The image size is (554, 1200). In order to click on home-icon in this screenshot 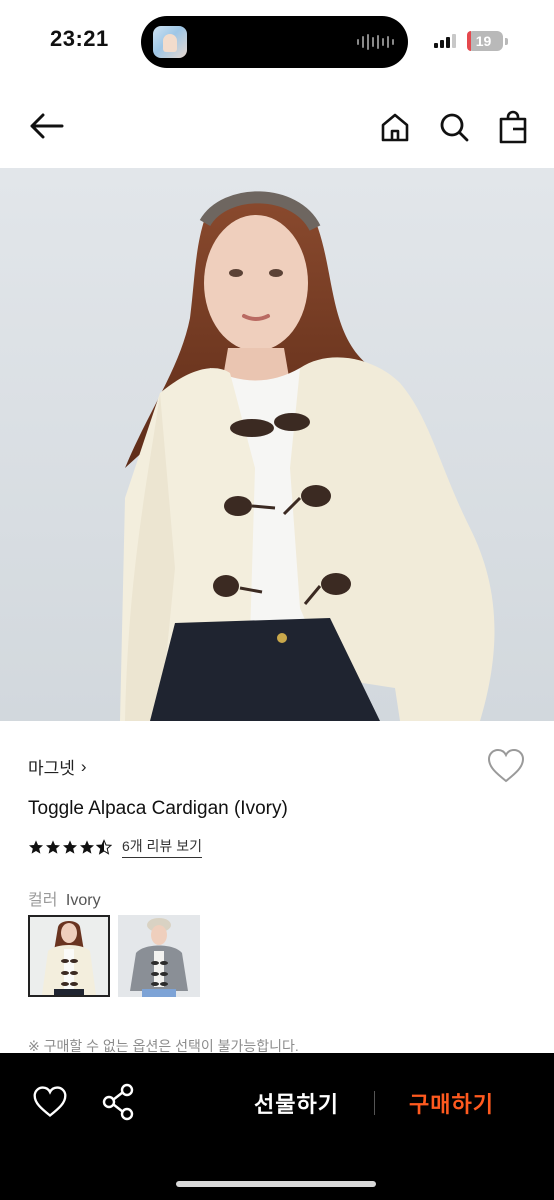, I will do `click(395, 127)`.